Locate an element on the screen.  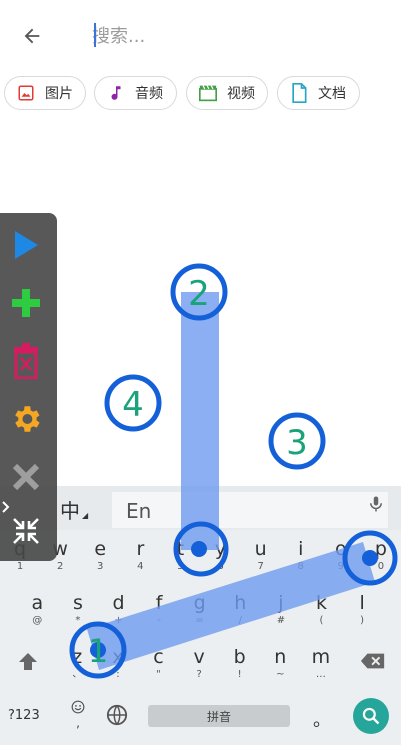
key-n: n ~ is located at coordinates (280, 664).